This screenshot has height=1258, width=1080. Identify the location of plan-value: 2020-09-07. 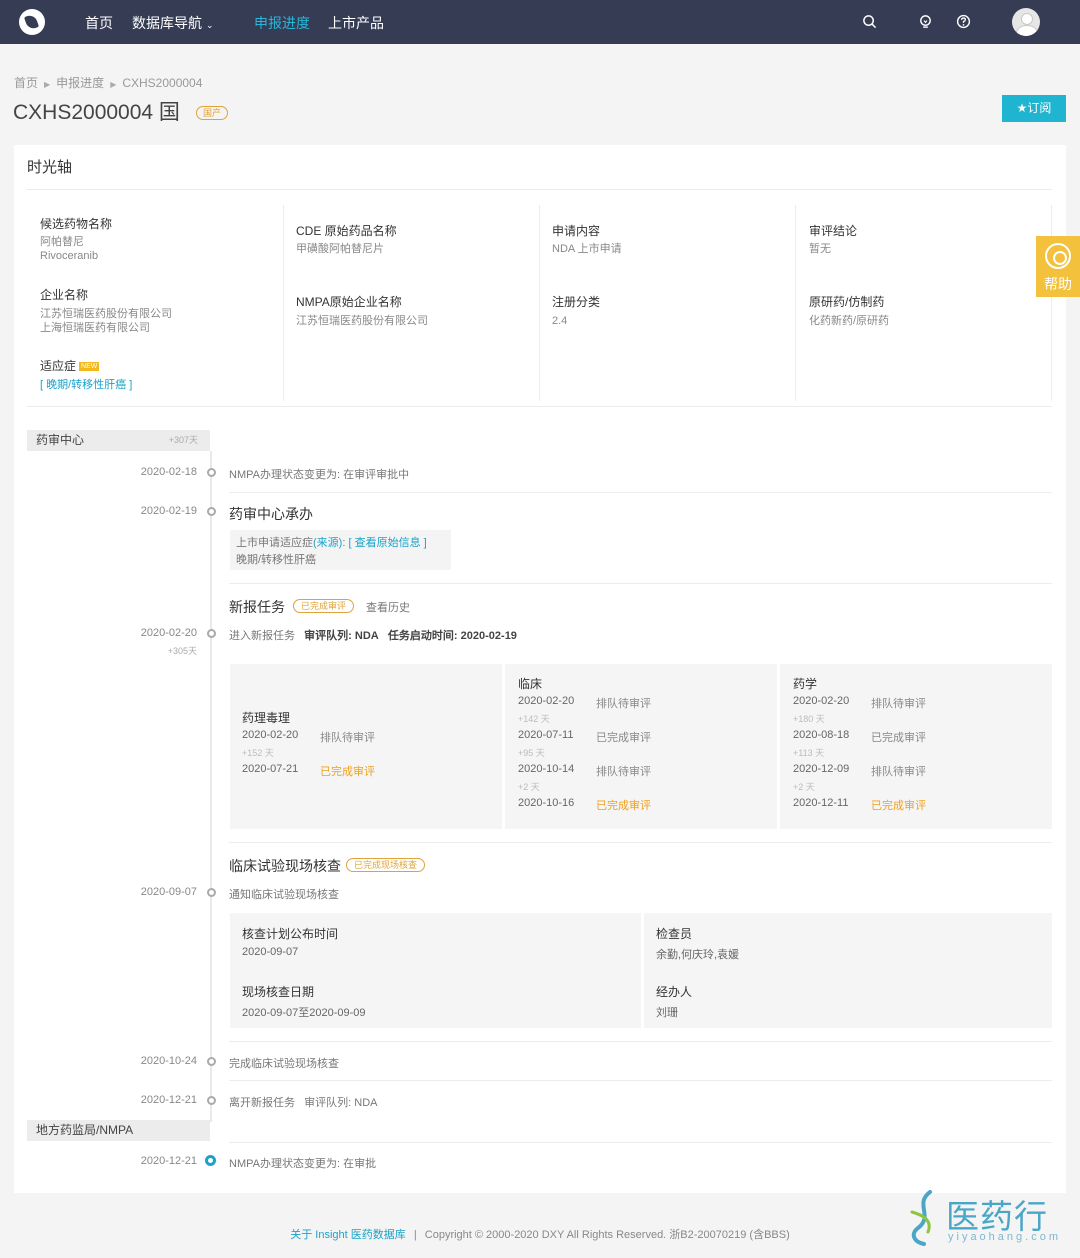
(270, 952).